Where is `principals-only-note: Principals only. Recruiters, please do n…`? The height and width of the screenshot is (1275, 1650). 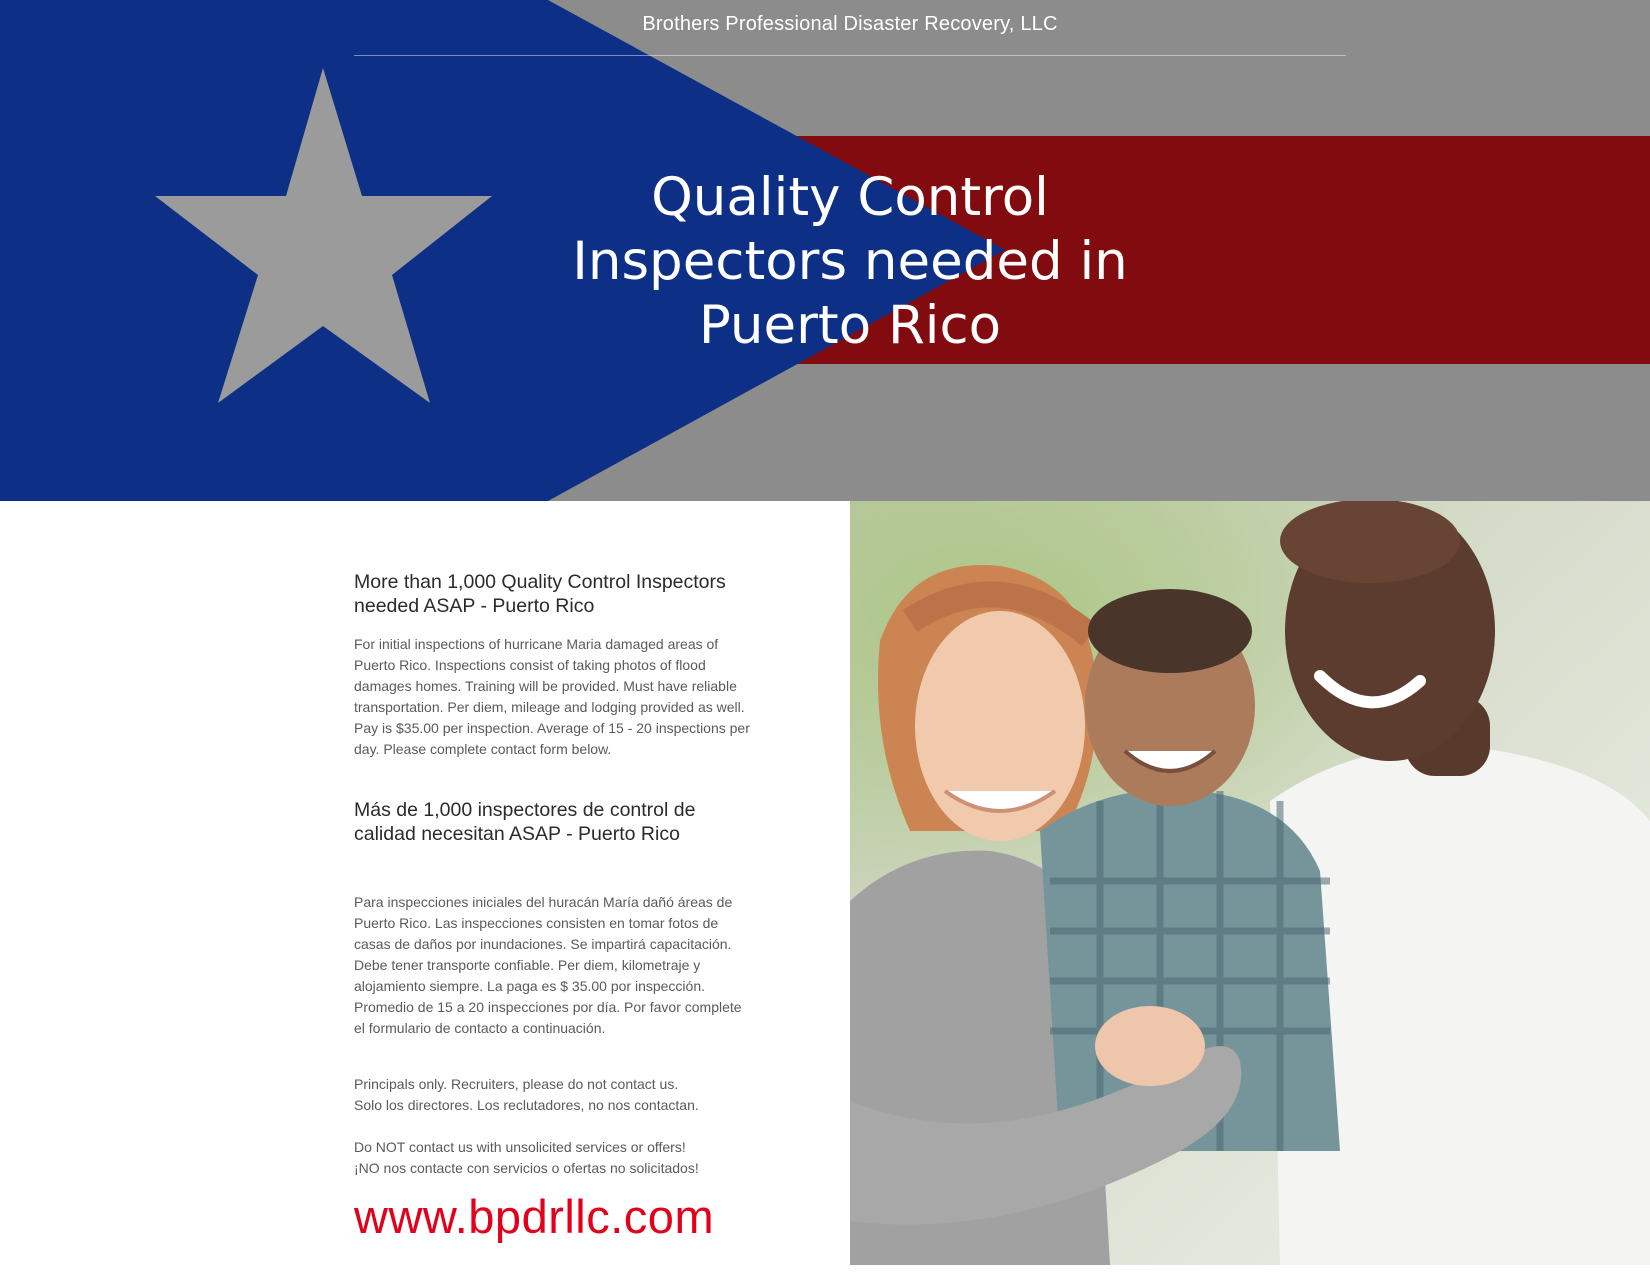 principals-only-note: Principals only. Recruiters, please do n… is located at coordinates (526, 1094).